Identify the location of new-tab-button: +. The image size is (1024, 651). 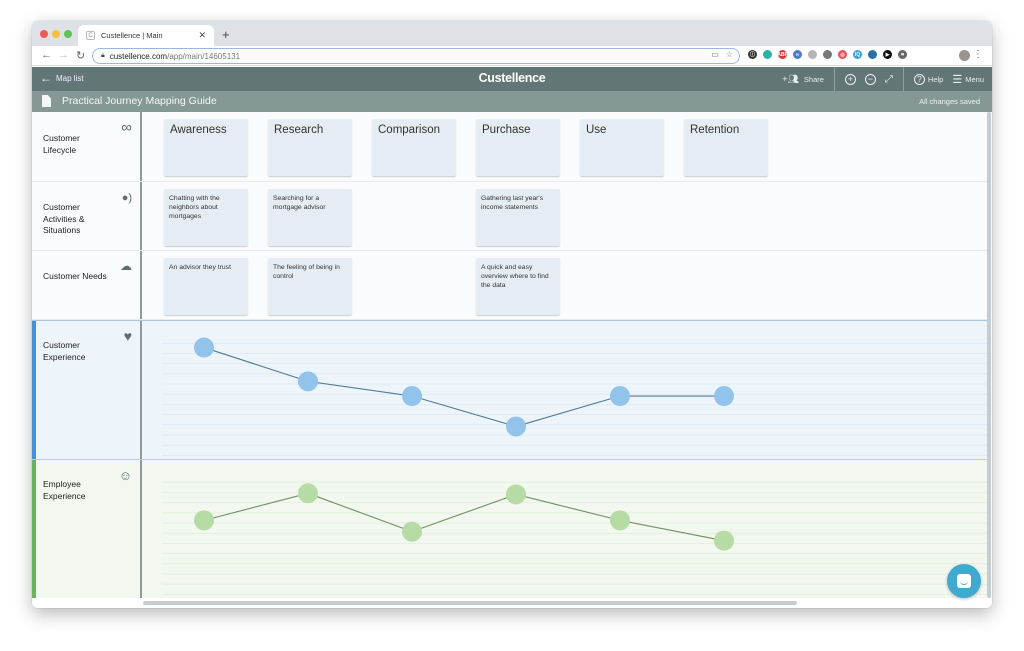
(226, 34).